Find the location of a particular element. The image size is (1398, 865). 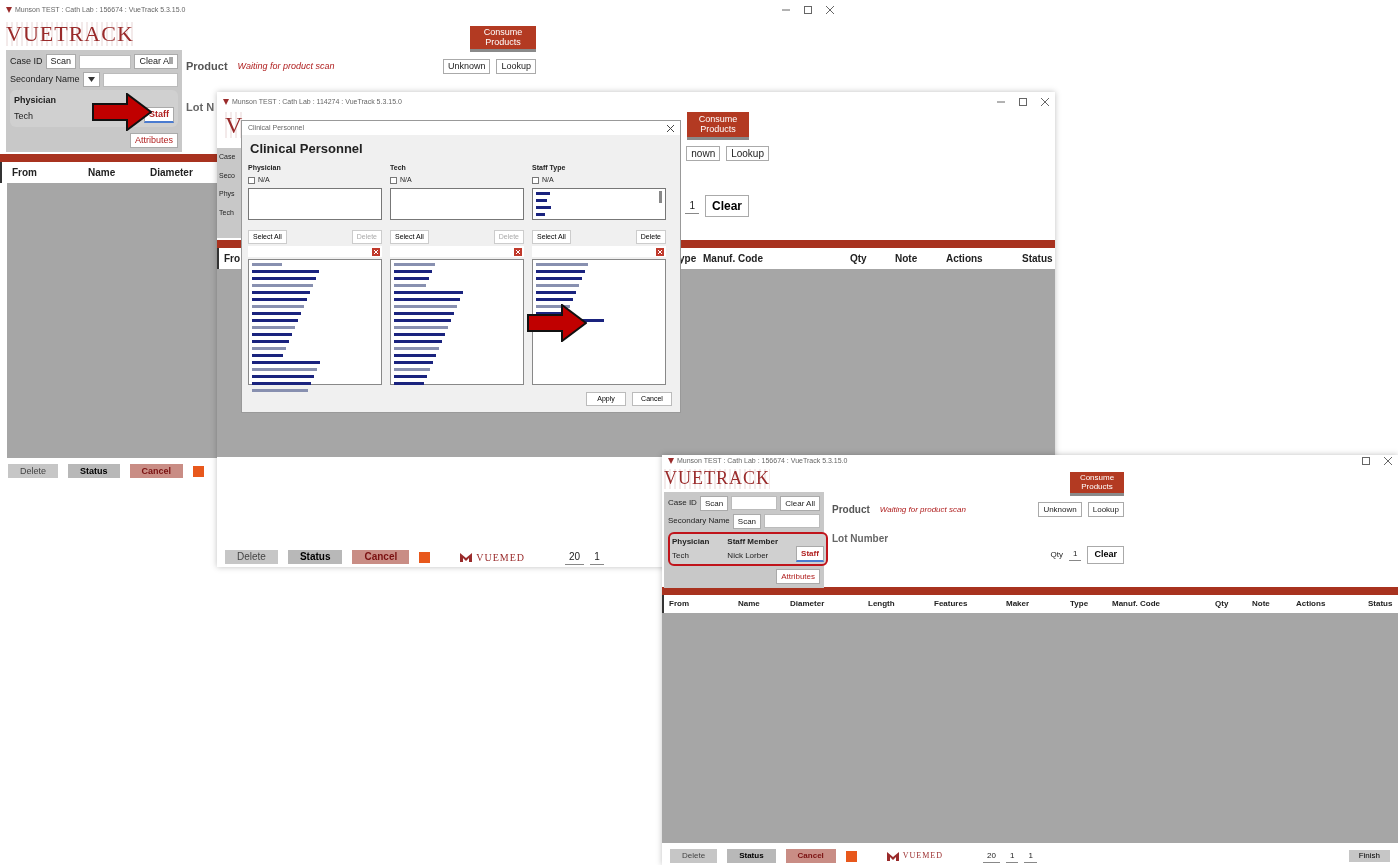

app-icon is located at coordinates (226, 102).